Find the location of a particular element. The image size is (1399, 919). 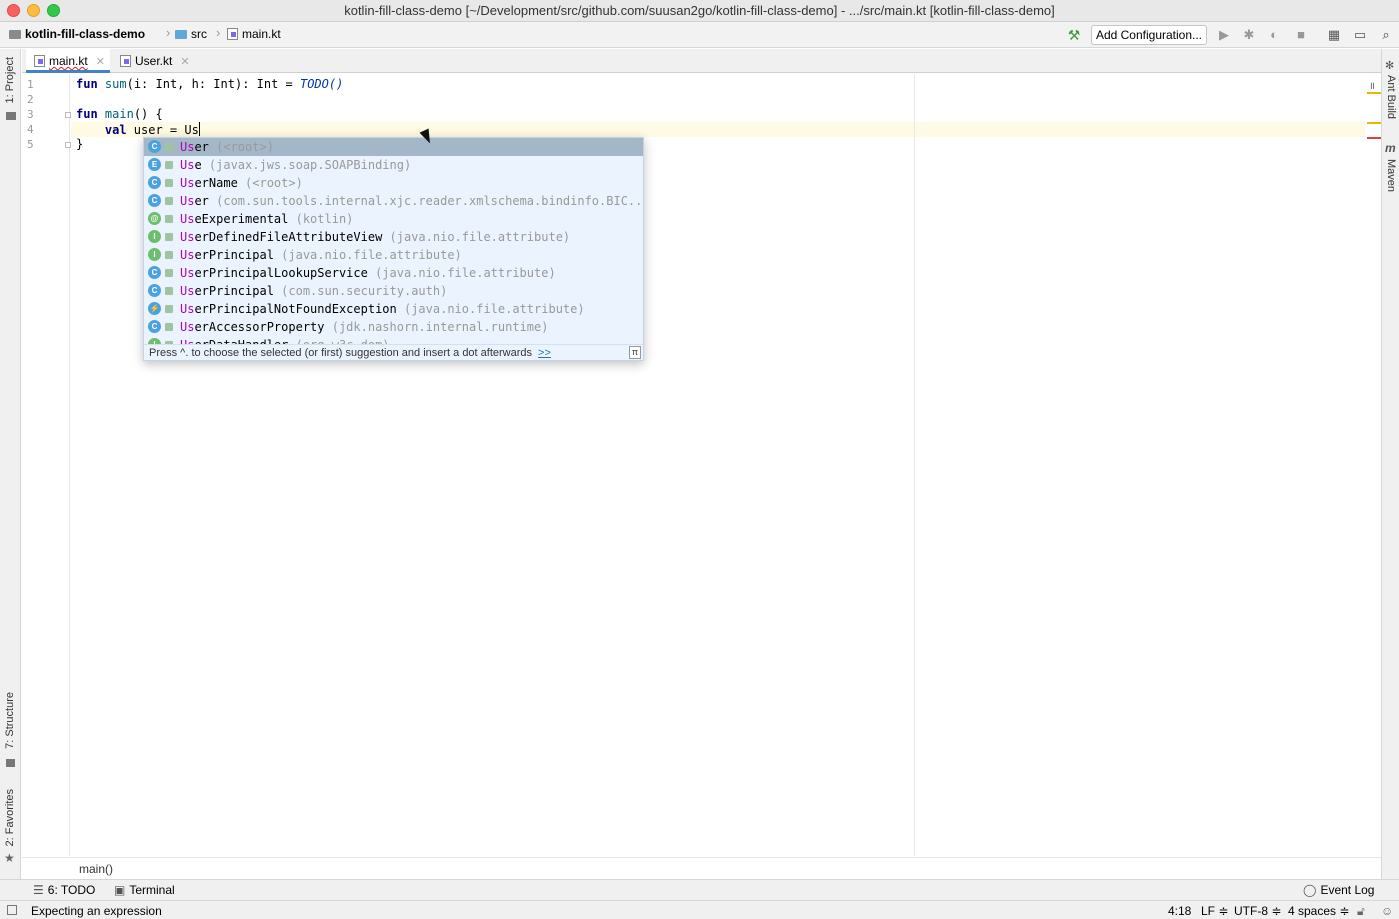

toggle-tool-windows-icon is located at coordinates (12, 910).